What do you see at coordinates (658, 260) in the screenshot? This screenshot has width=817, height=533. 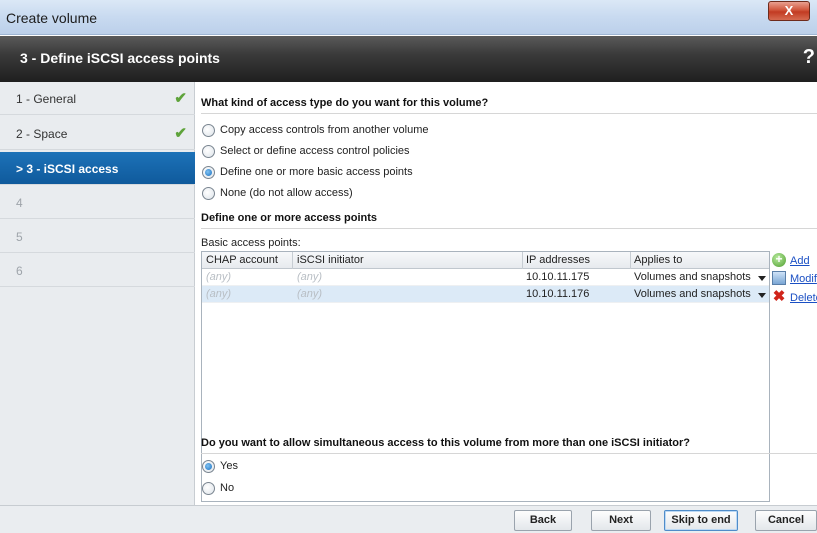 I see `column-header-applies: Applies to` at bounding box center [658, 260].